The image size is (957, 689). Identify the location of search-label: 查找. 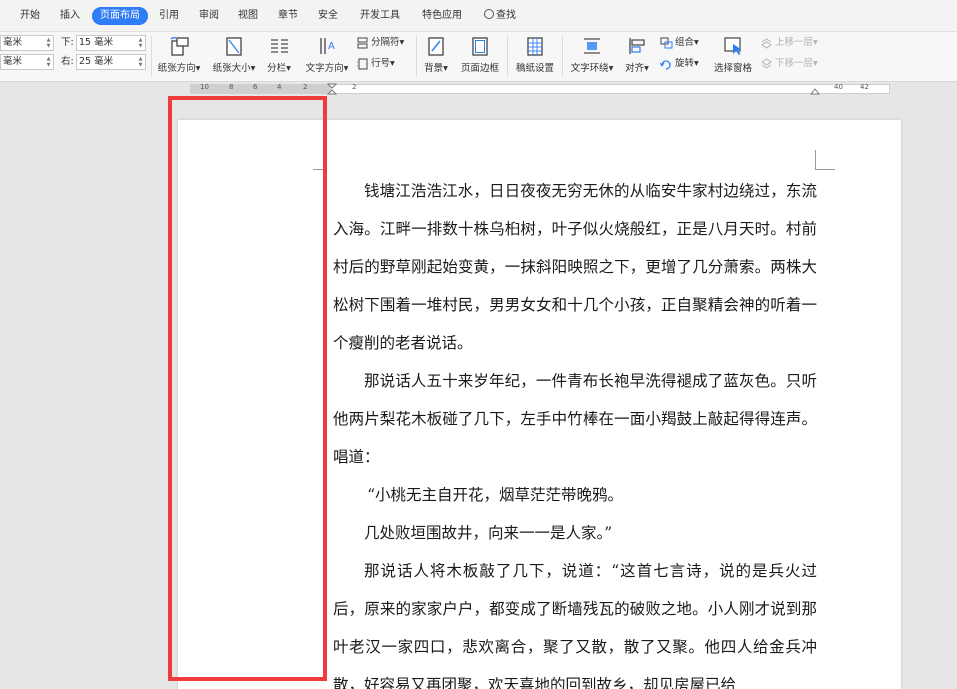
(506, 15).